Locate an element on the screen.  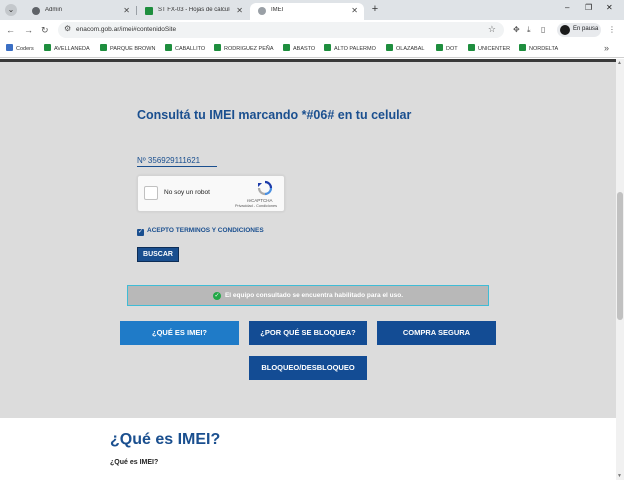
check-circle-icon: ✓ is located at coordinates (216, 296).